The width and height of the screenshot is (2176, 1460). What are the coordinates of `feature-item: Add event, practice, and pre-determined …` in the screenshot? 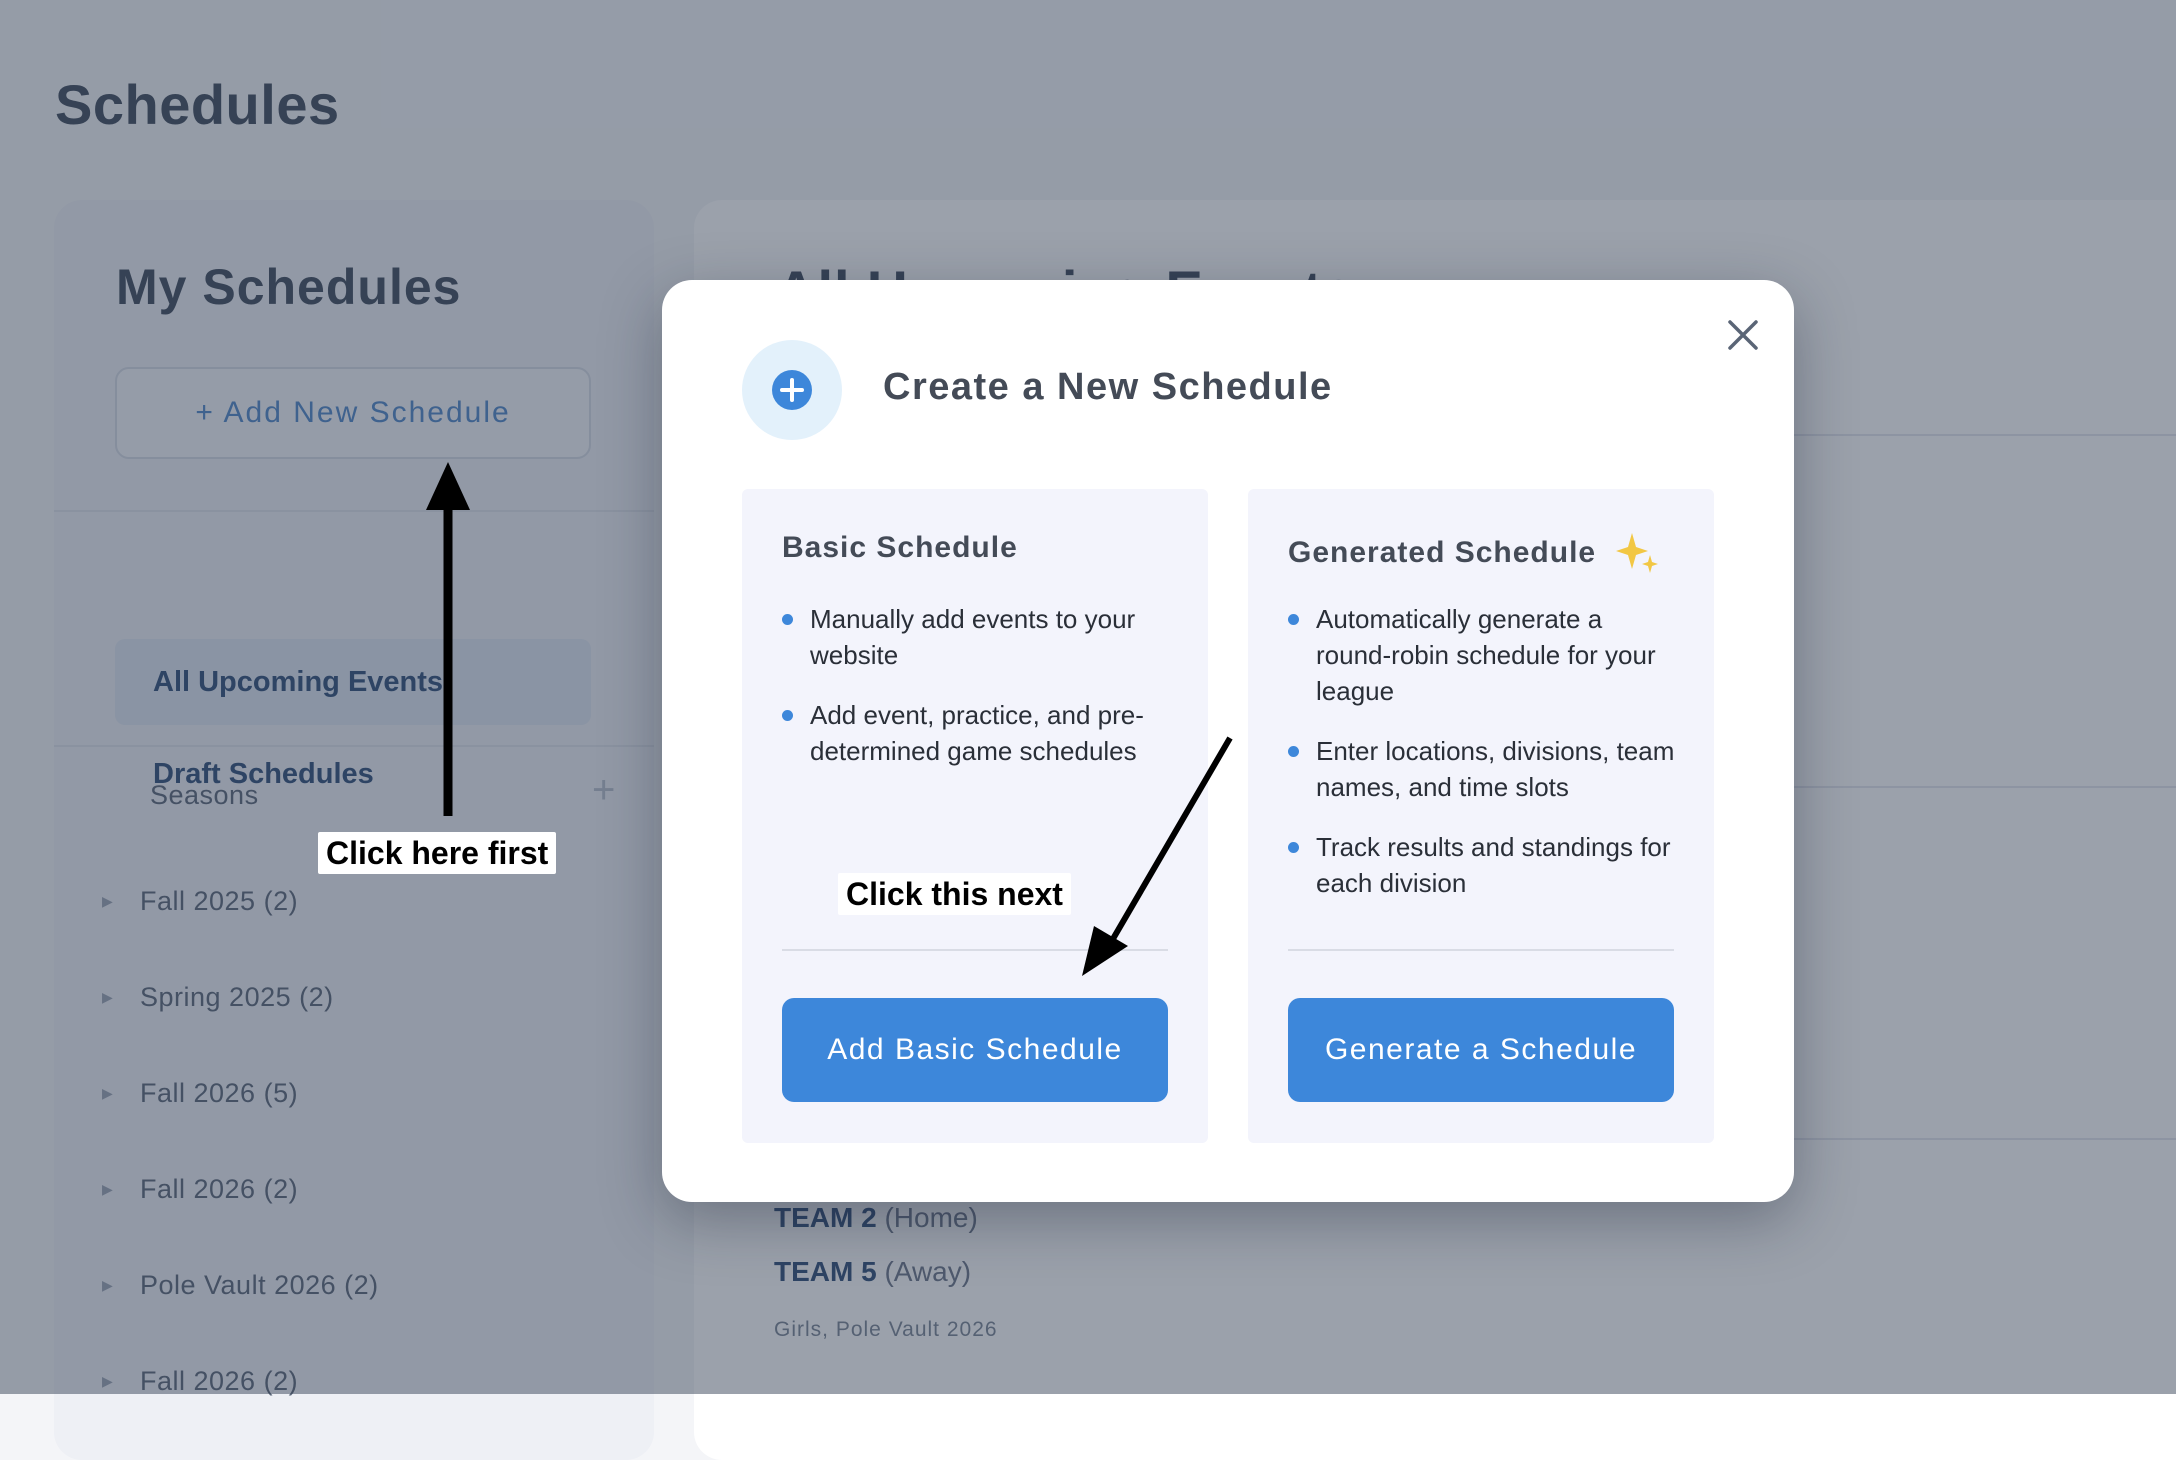 It's located at (980, 733).